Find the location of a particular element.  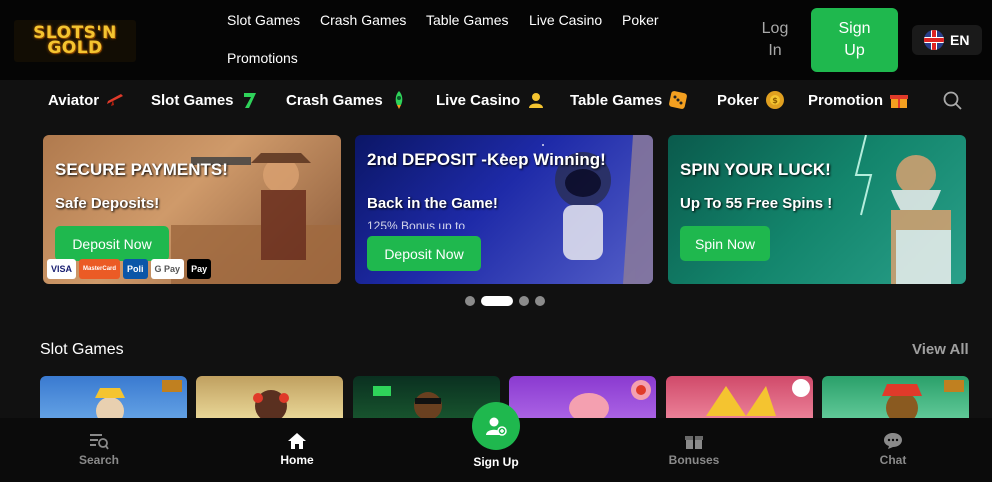

bottom-nav-label: Home is located at coordinates (297, 460).